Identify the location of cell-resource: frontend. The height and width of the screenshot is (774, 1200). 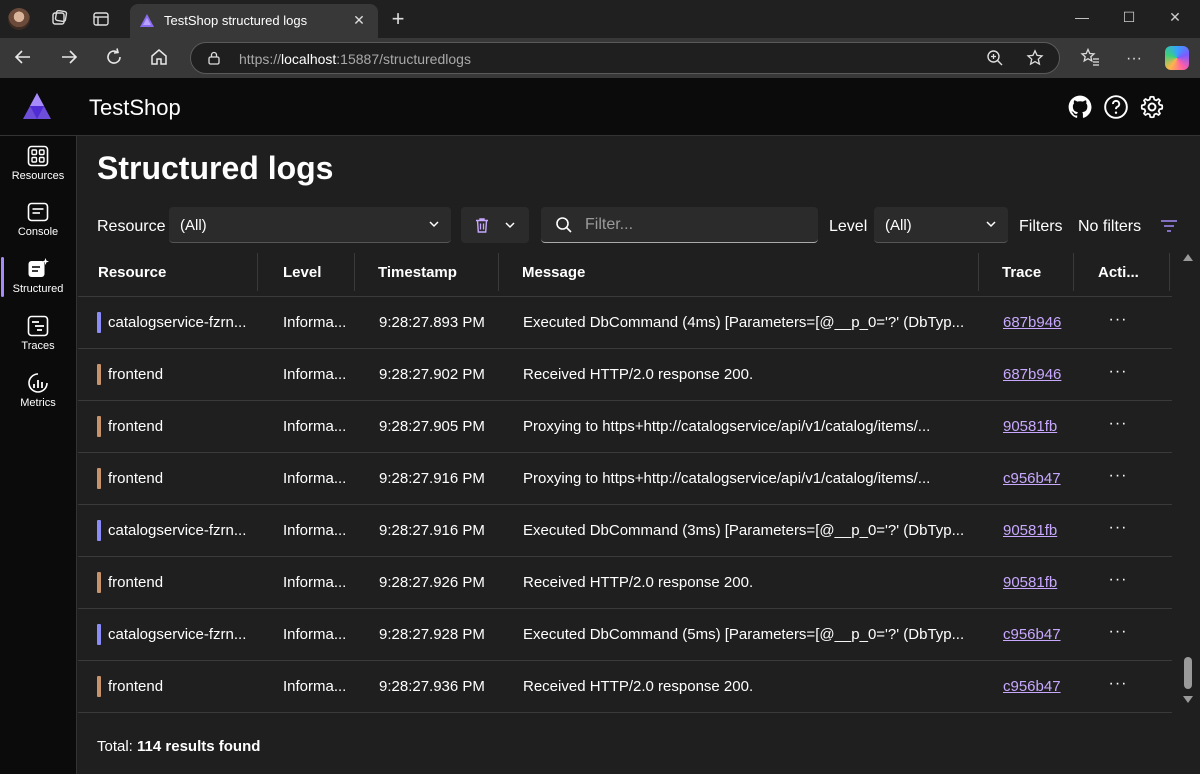
(136, 582).